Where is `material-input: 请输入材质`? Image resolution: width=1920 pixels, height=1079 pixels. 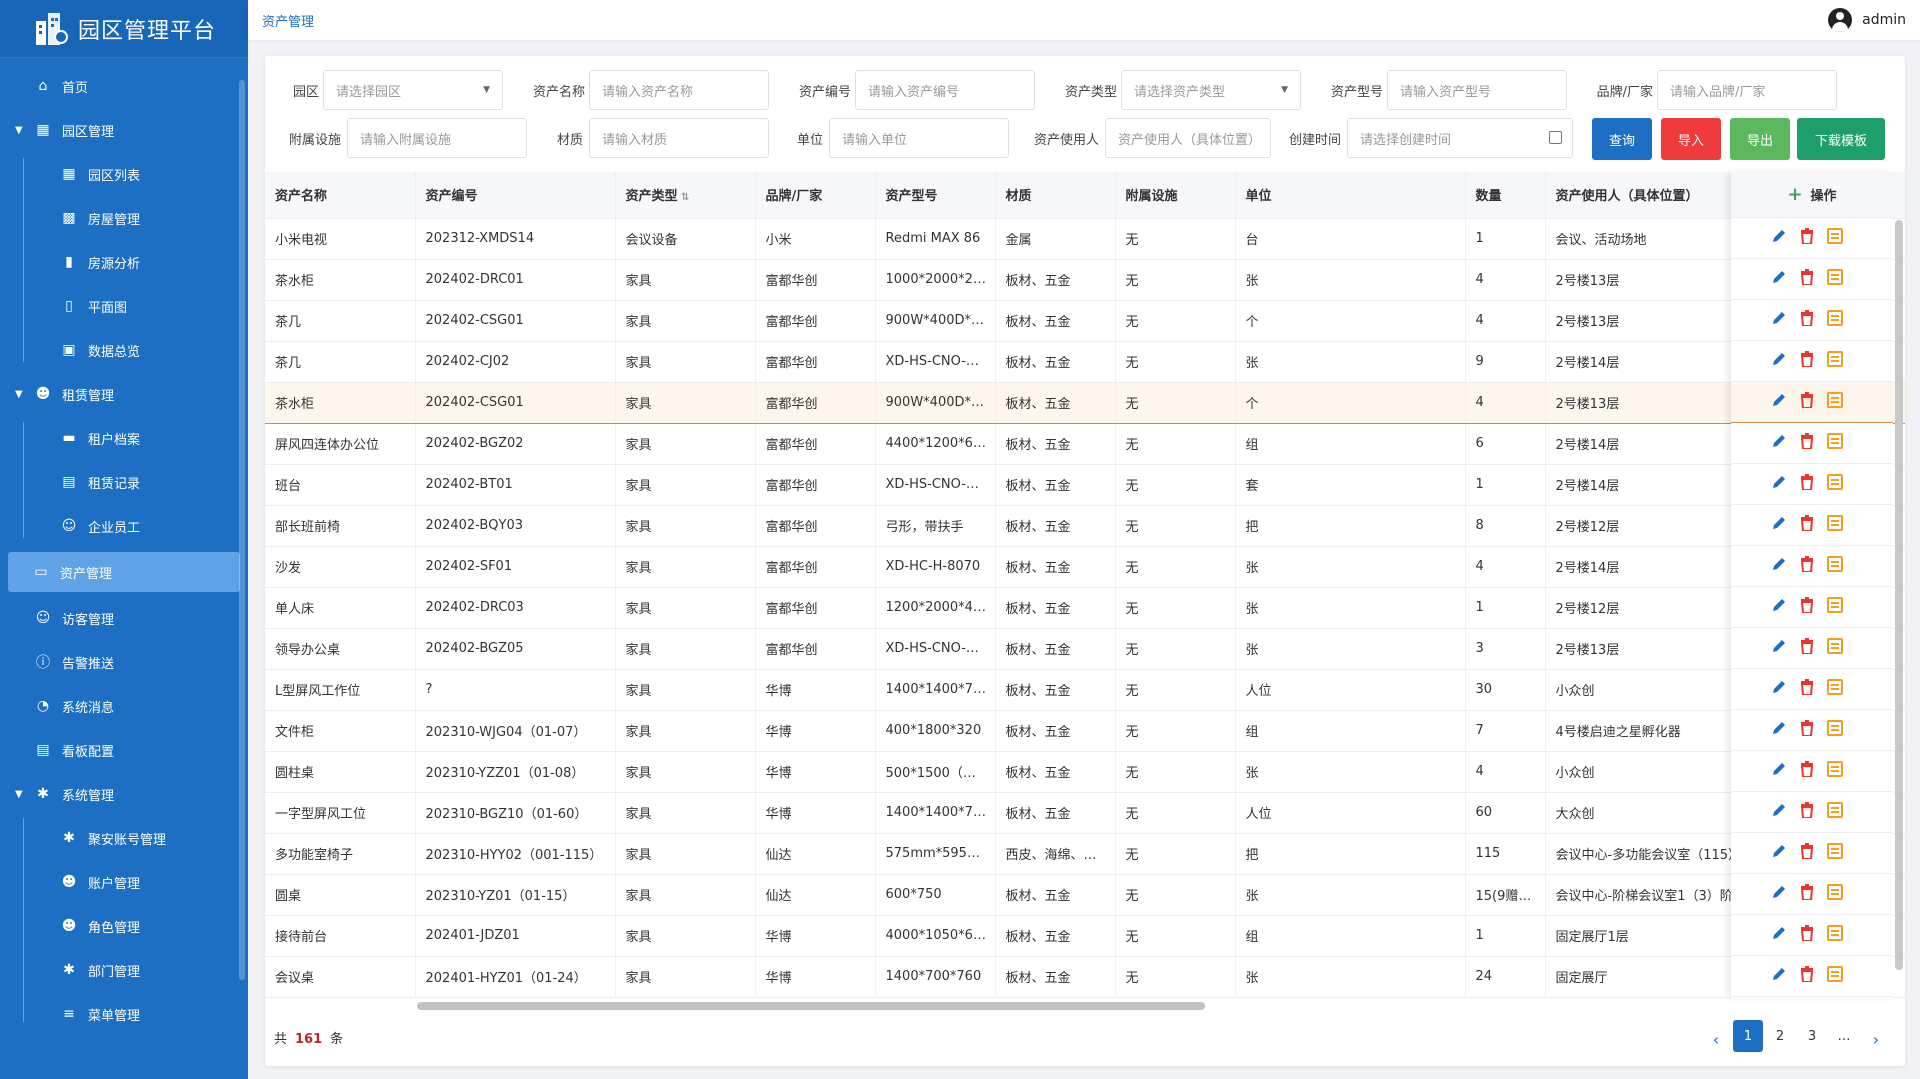 material-input: 请输入材质 is located at coordinates (679, 138).